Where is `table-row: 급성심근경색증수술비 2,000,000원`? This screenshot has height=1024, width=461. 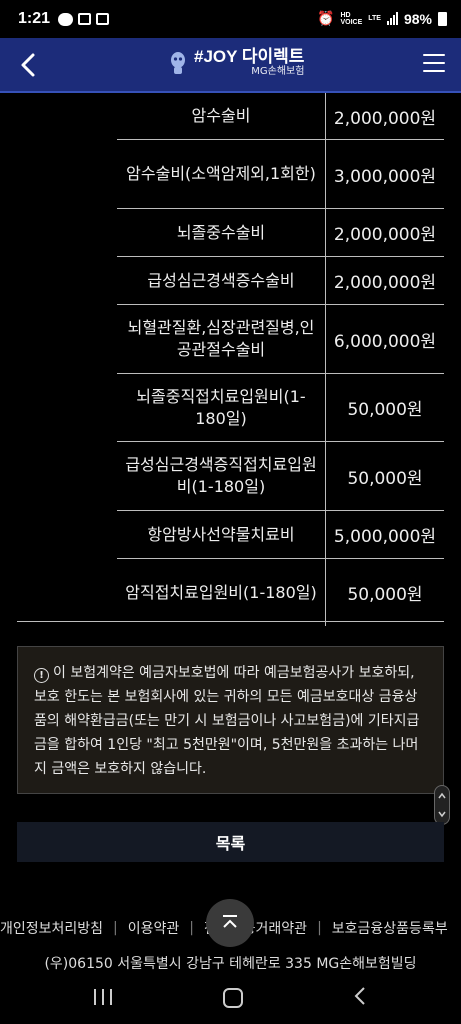
table-row: 급성심근경색증수술비 2,000,000원 is located at coordinates (280, 281).